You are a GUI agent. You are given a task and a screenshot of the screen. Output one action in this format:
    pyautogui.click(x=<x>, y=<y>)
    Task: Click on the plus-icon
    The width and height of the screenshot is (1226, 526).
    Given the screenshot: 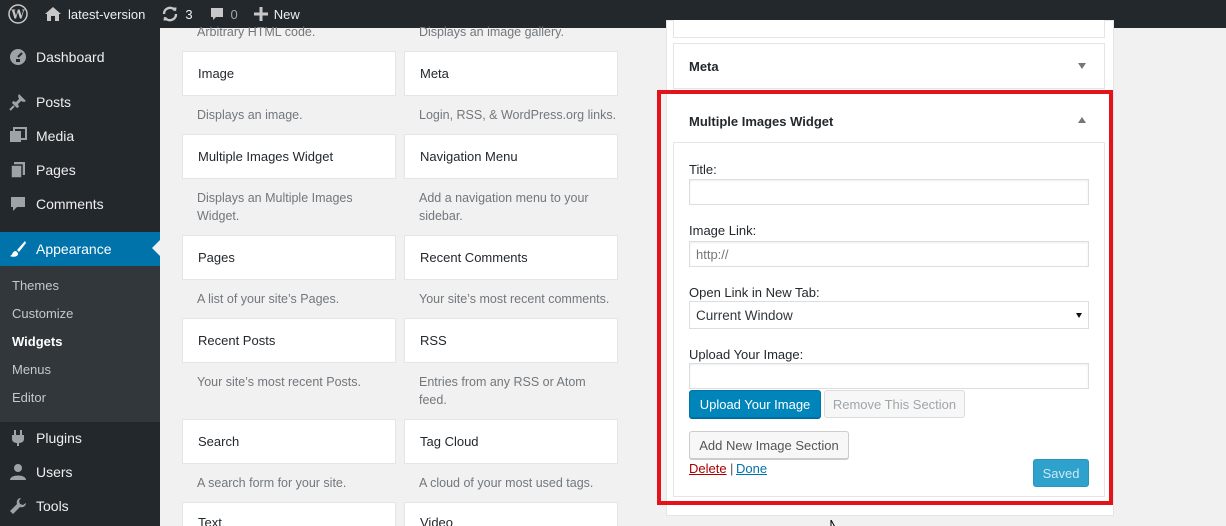 What is the action you would take?
    pyautogui.click(x=260, y=14)
    